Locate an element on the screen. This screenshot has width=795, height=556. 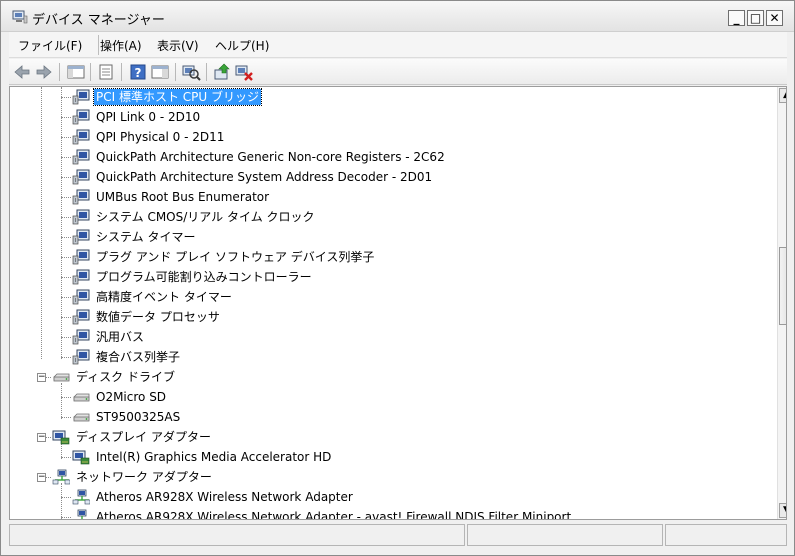
tree-item-label: システム タイマー is located at coordinates (146, 237).